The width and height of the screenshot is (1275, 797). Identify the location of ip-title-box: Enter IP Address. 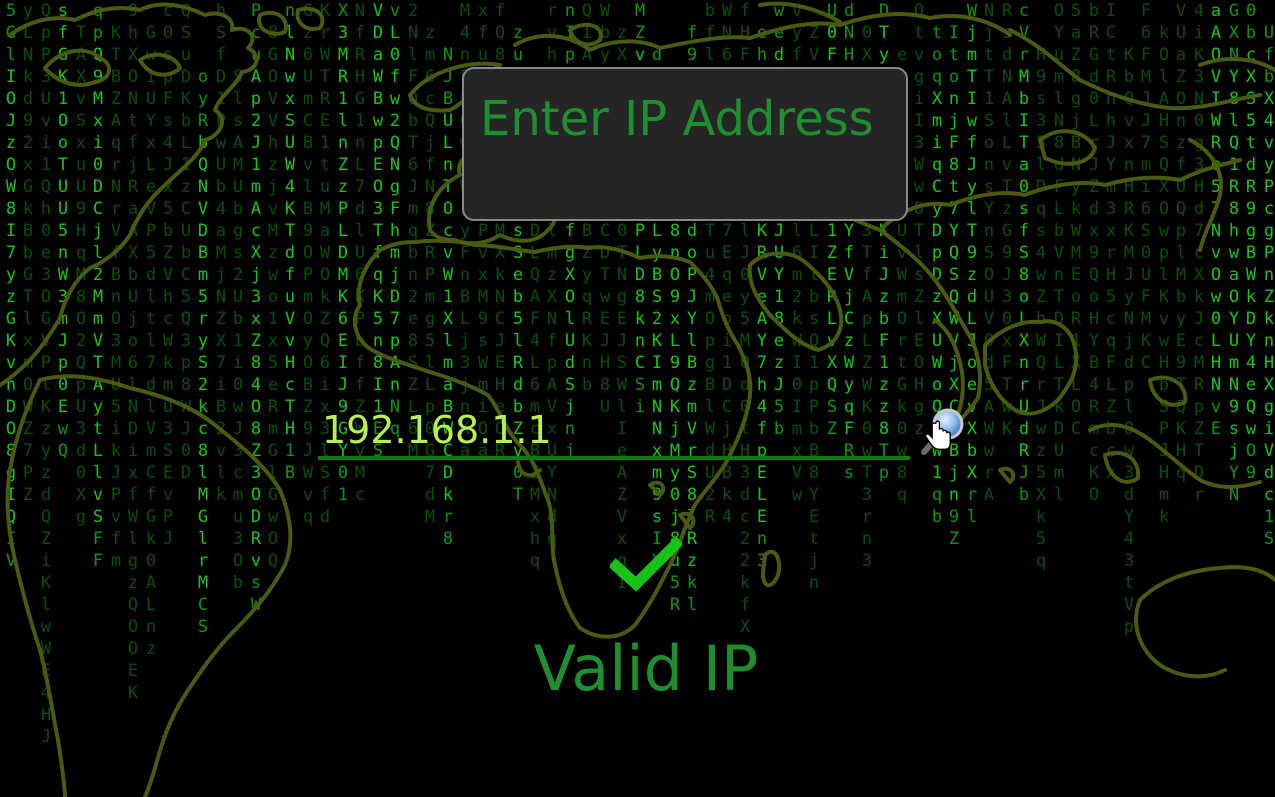
(685, 144).